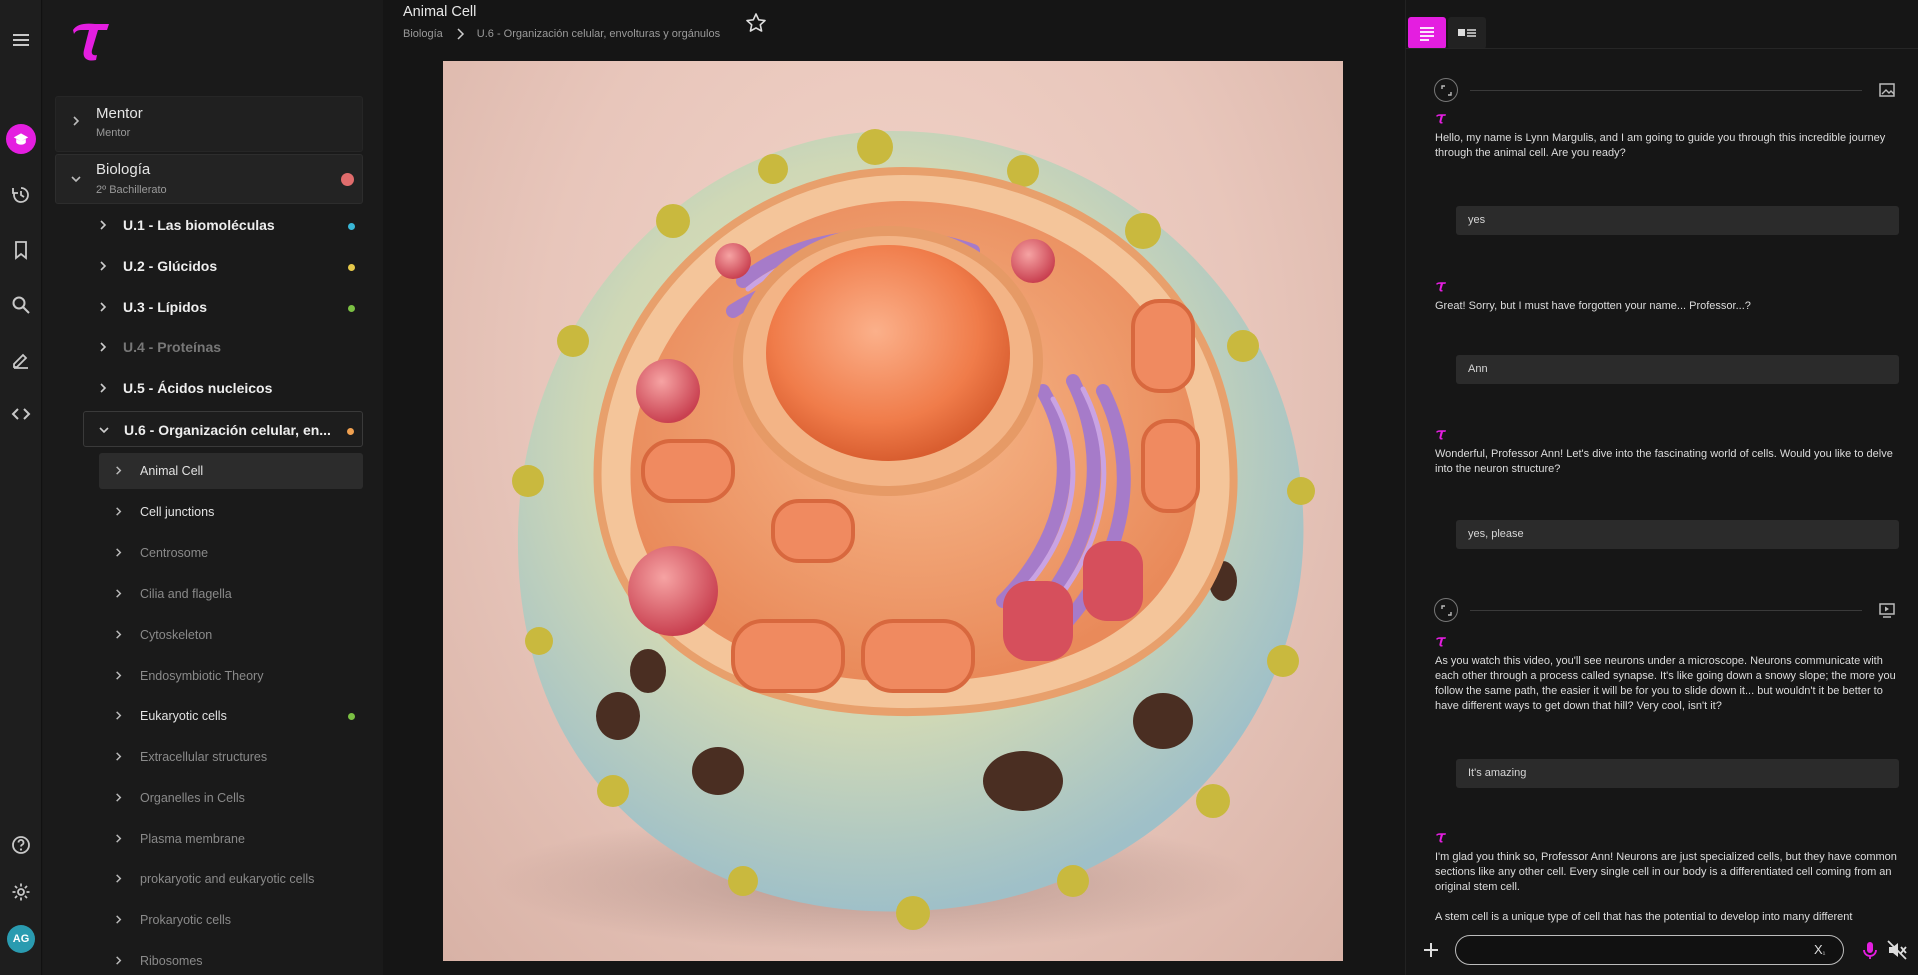 The image size is (1918, 975). I want to click on microphone-icon, so click(1870, 950).